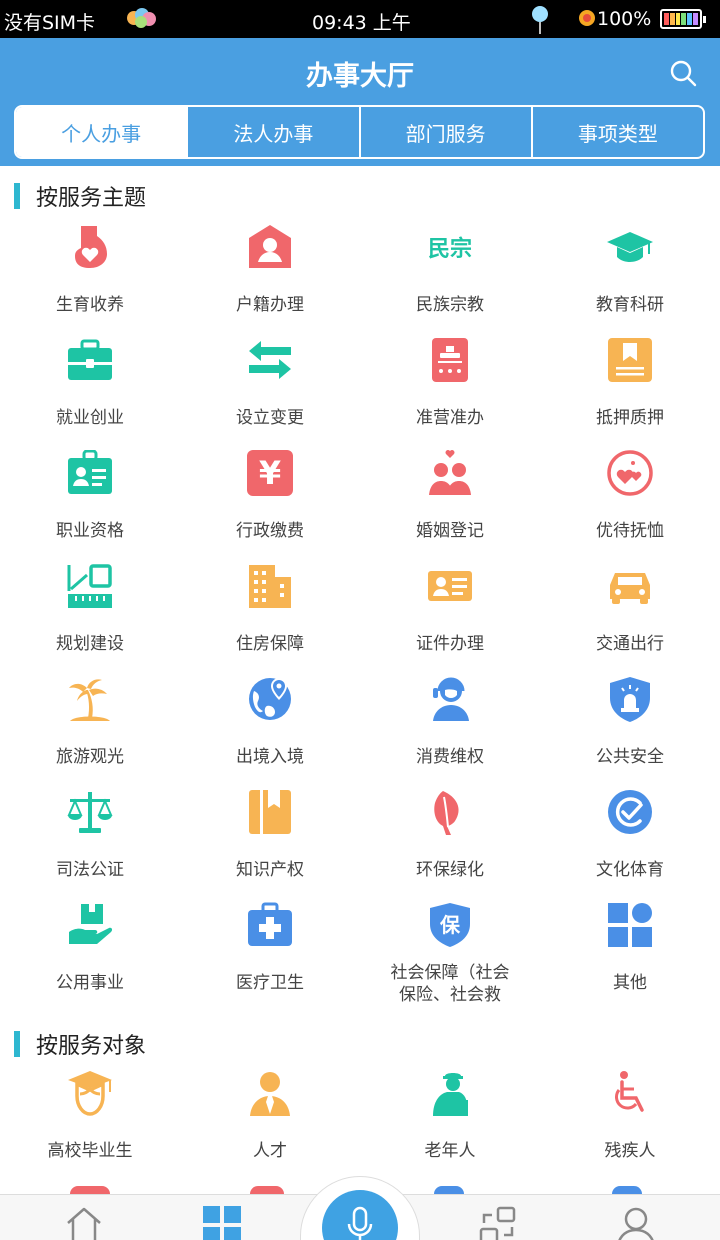 The image size is (720, 1240). What do you see at coordinates (270, 305) in the screenshot?
I see `service-item-label: 户籍办理` at bounding box center [270, 305].